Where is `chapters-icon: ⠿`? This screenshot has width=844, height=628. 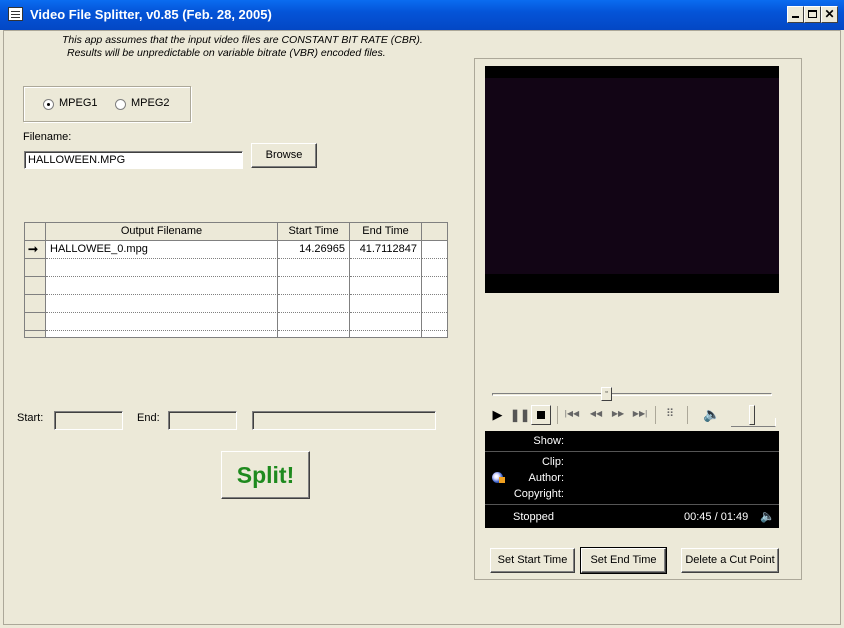
chapters-icon: ⠿ is located at coordinates (670, 414).